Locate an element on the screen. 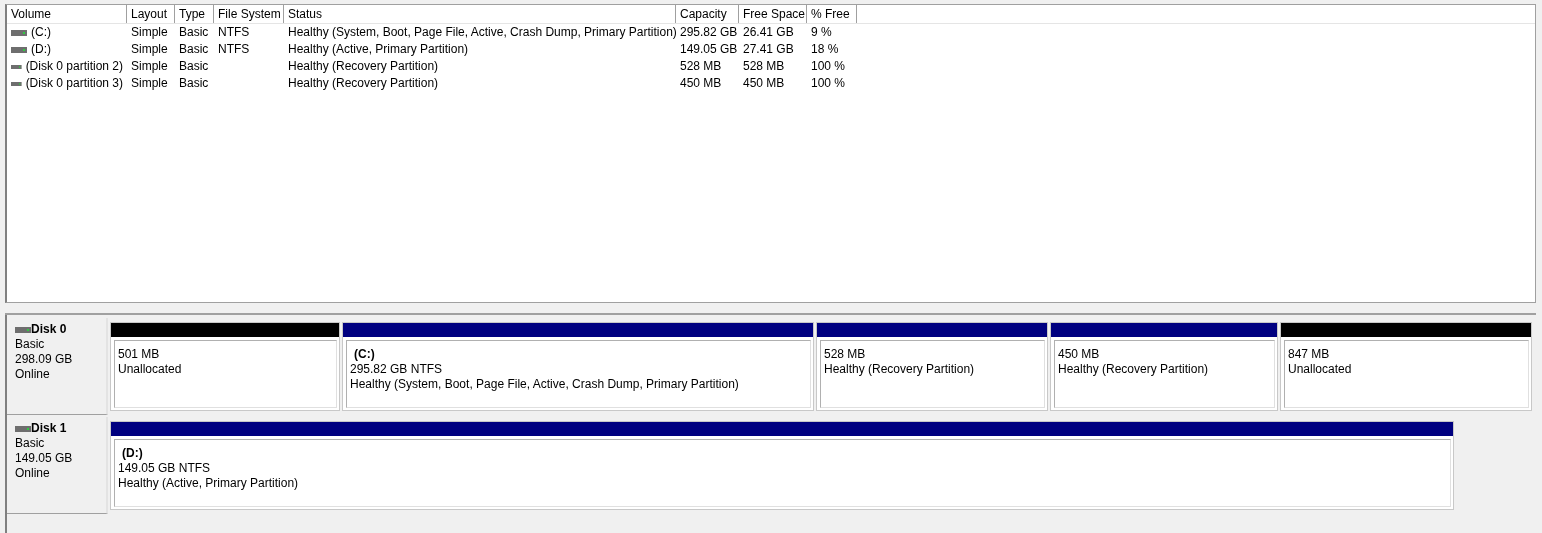  table-cell: (Disk 0 partition 3) is located at coordinates (74, 83).